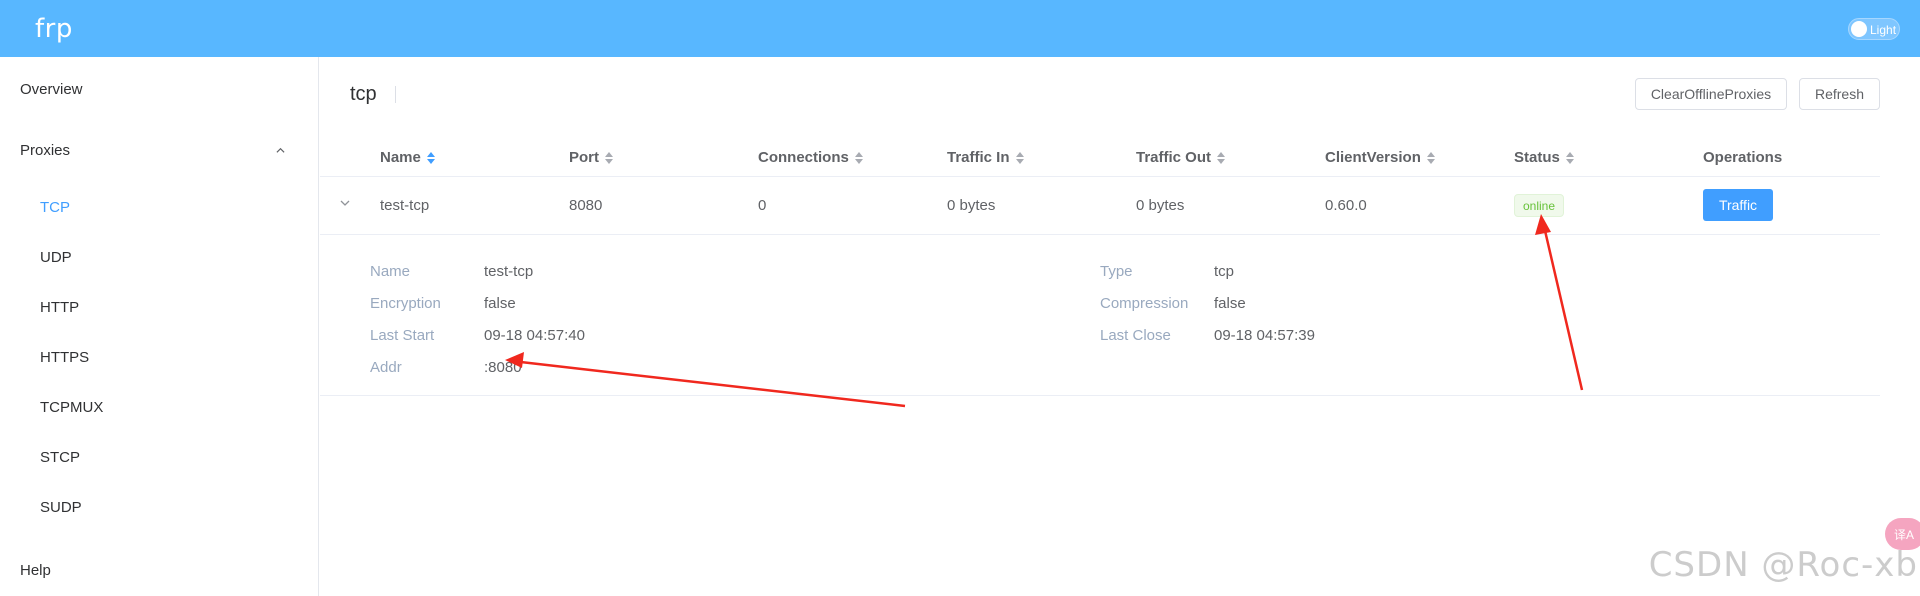 The height and width of the screenshot is (596, 1920). I want to click on toggle-knob, so click(1859, 28).